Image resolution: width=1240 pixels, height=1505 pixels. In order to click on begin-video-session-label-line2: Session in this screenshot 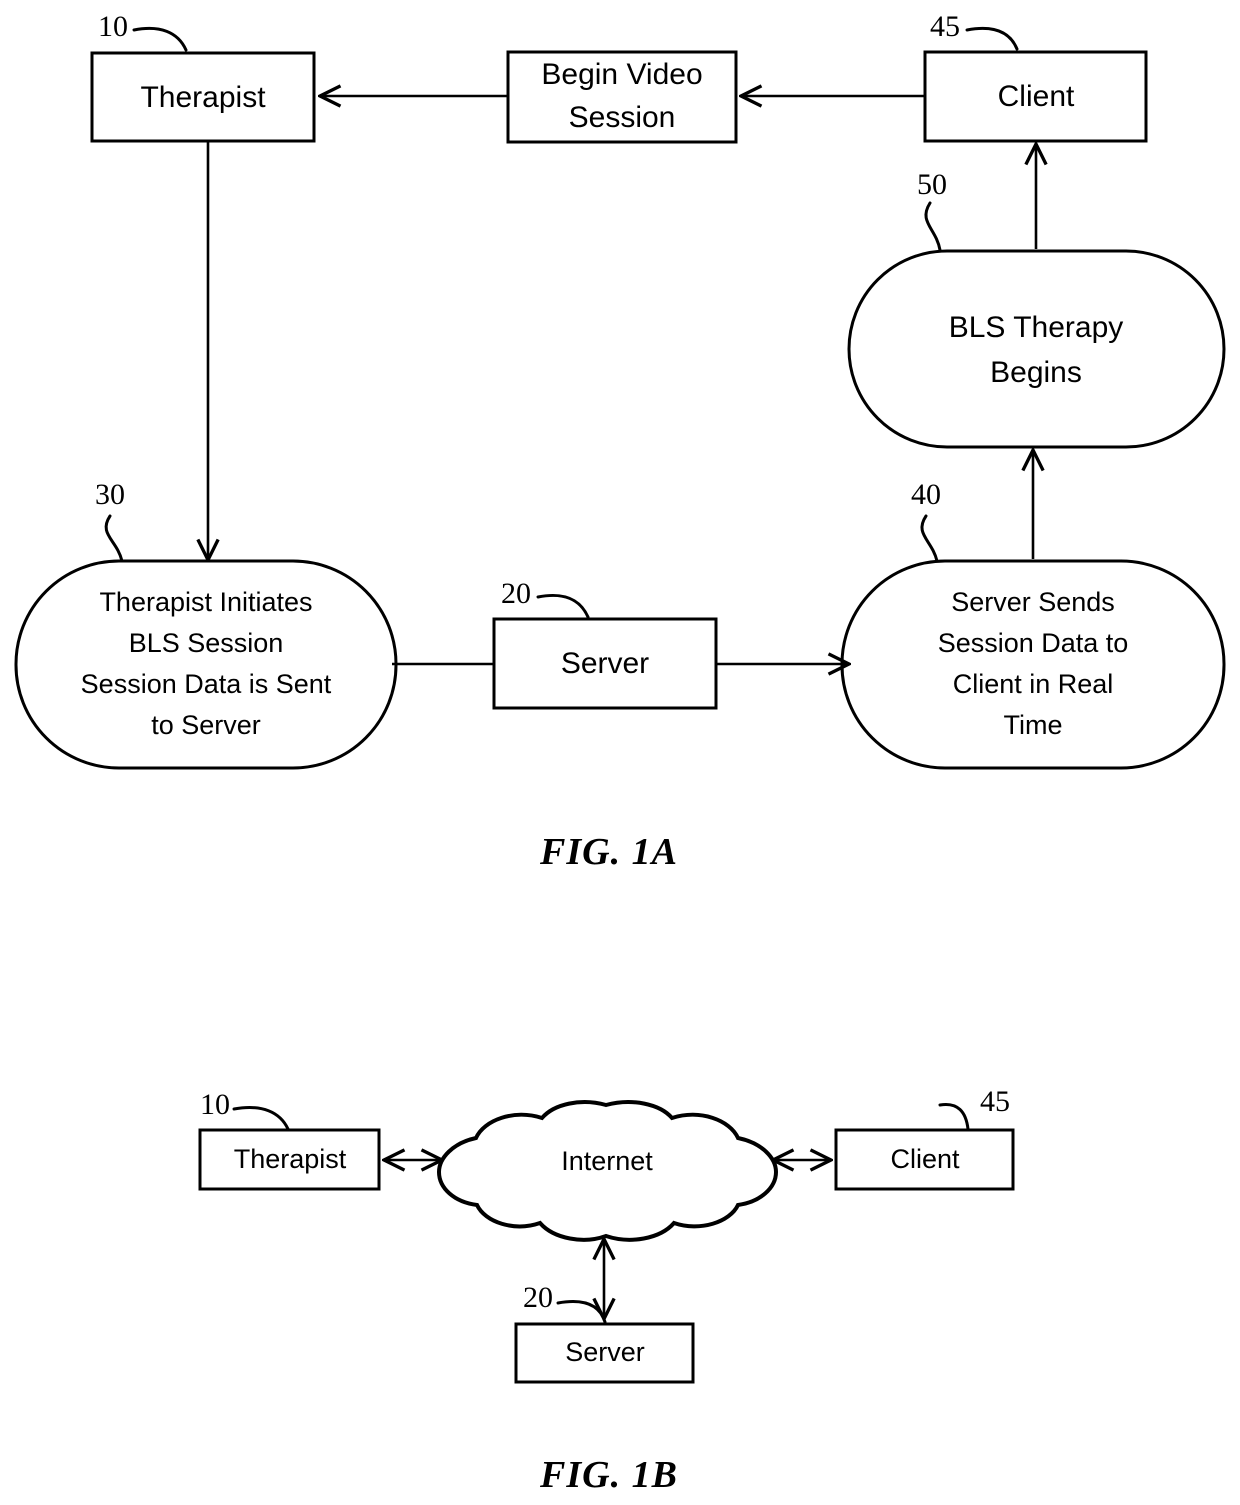, I will do `click(622, 117)`.